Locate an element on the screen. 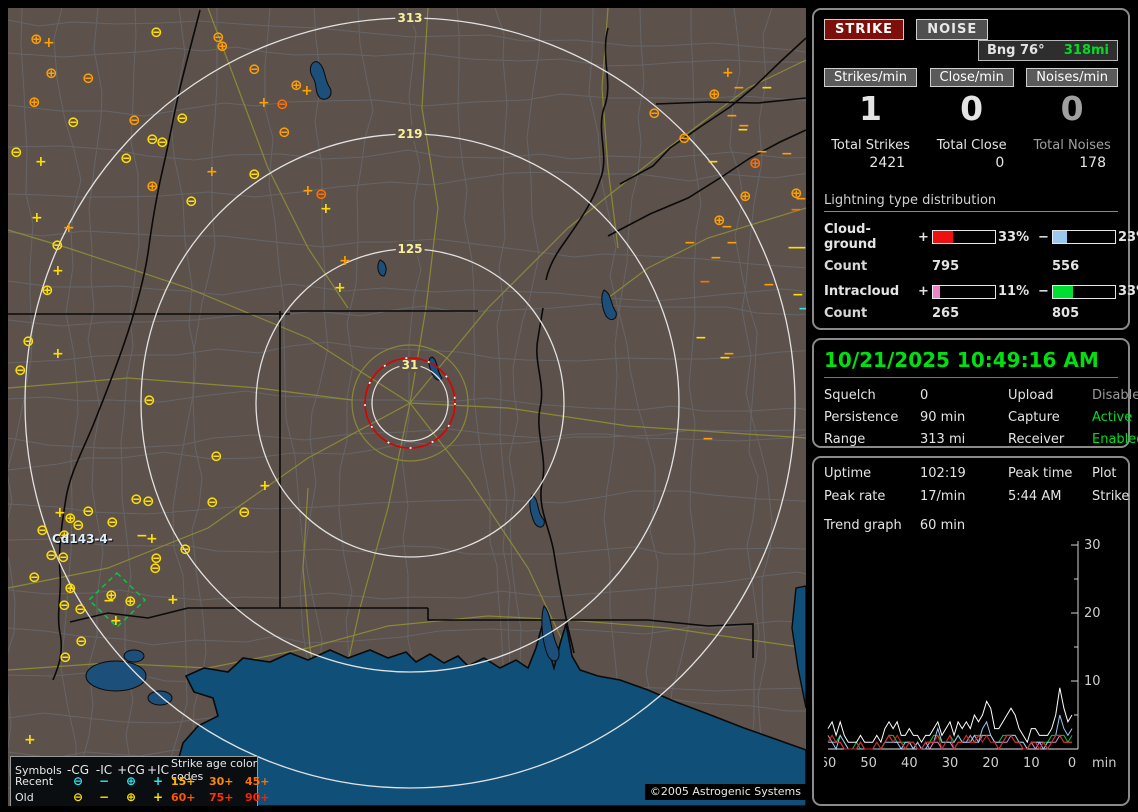 The image size is (1138, 812). upload-label: Upload is located at coordinates (1031, 395).